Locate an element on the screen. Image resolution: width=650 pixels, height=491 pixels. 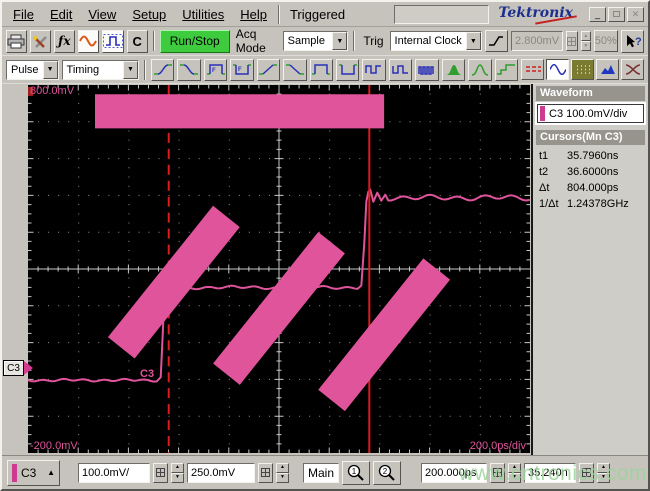
display-eye-button is located at coordinates (633, 69).